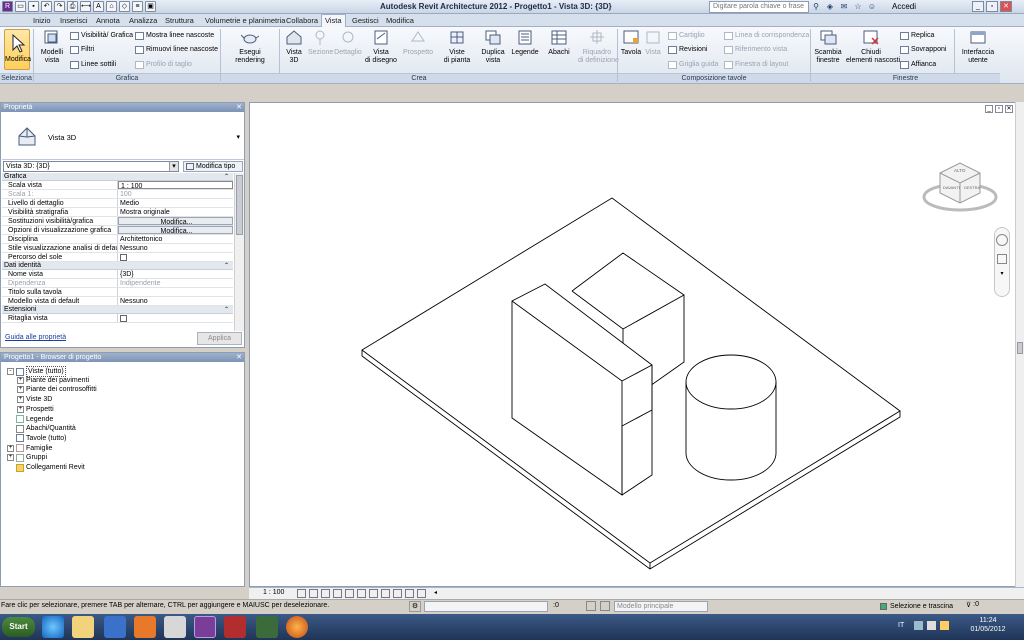  I want to click on visibilita-grafica-button: Visibilità/ Grafica, so click(101, 35).